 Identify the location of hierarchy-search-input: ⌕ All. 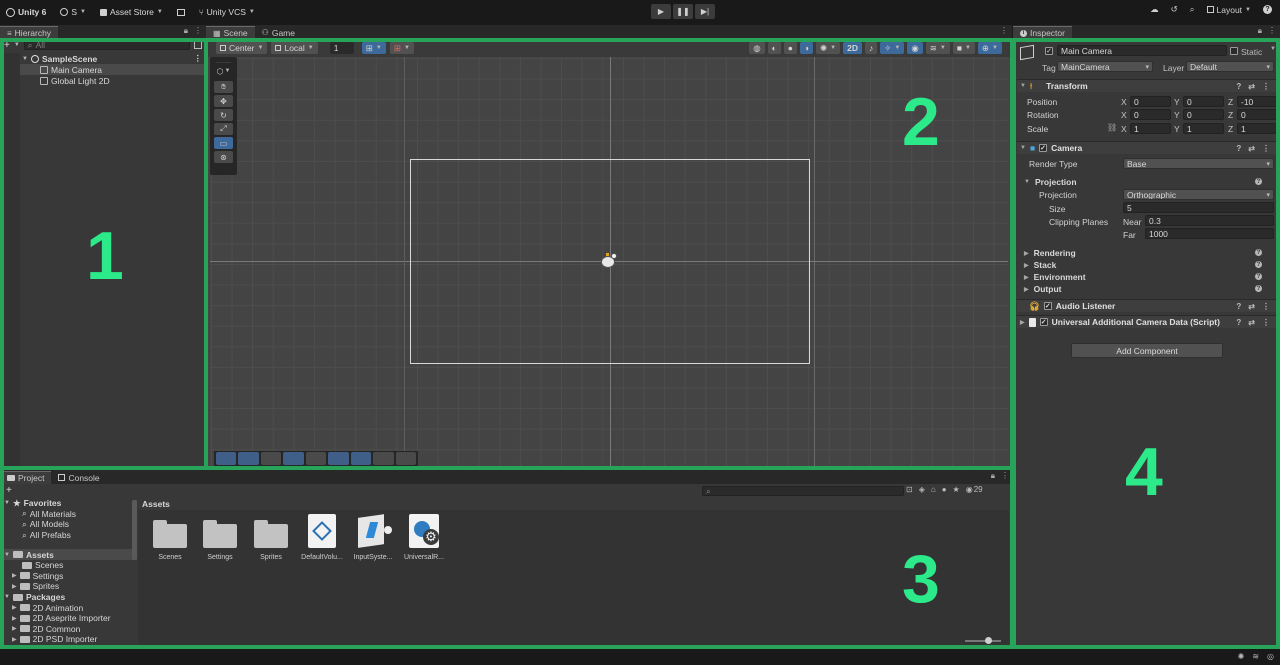
(106, 45).